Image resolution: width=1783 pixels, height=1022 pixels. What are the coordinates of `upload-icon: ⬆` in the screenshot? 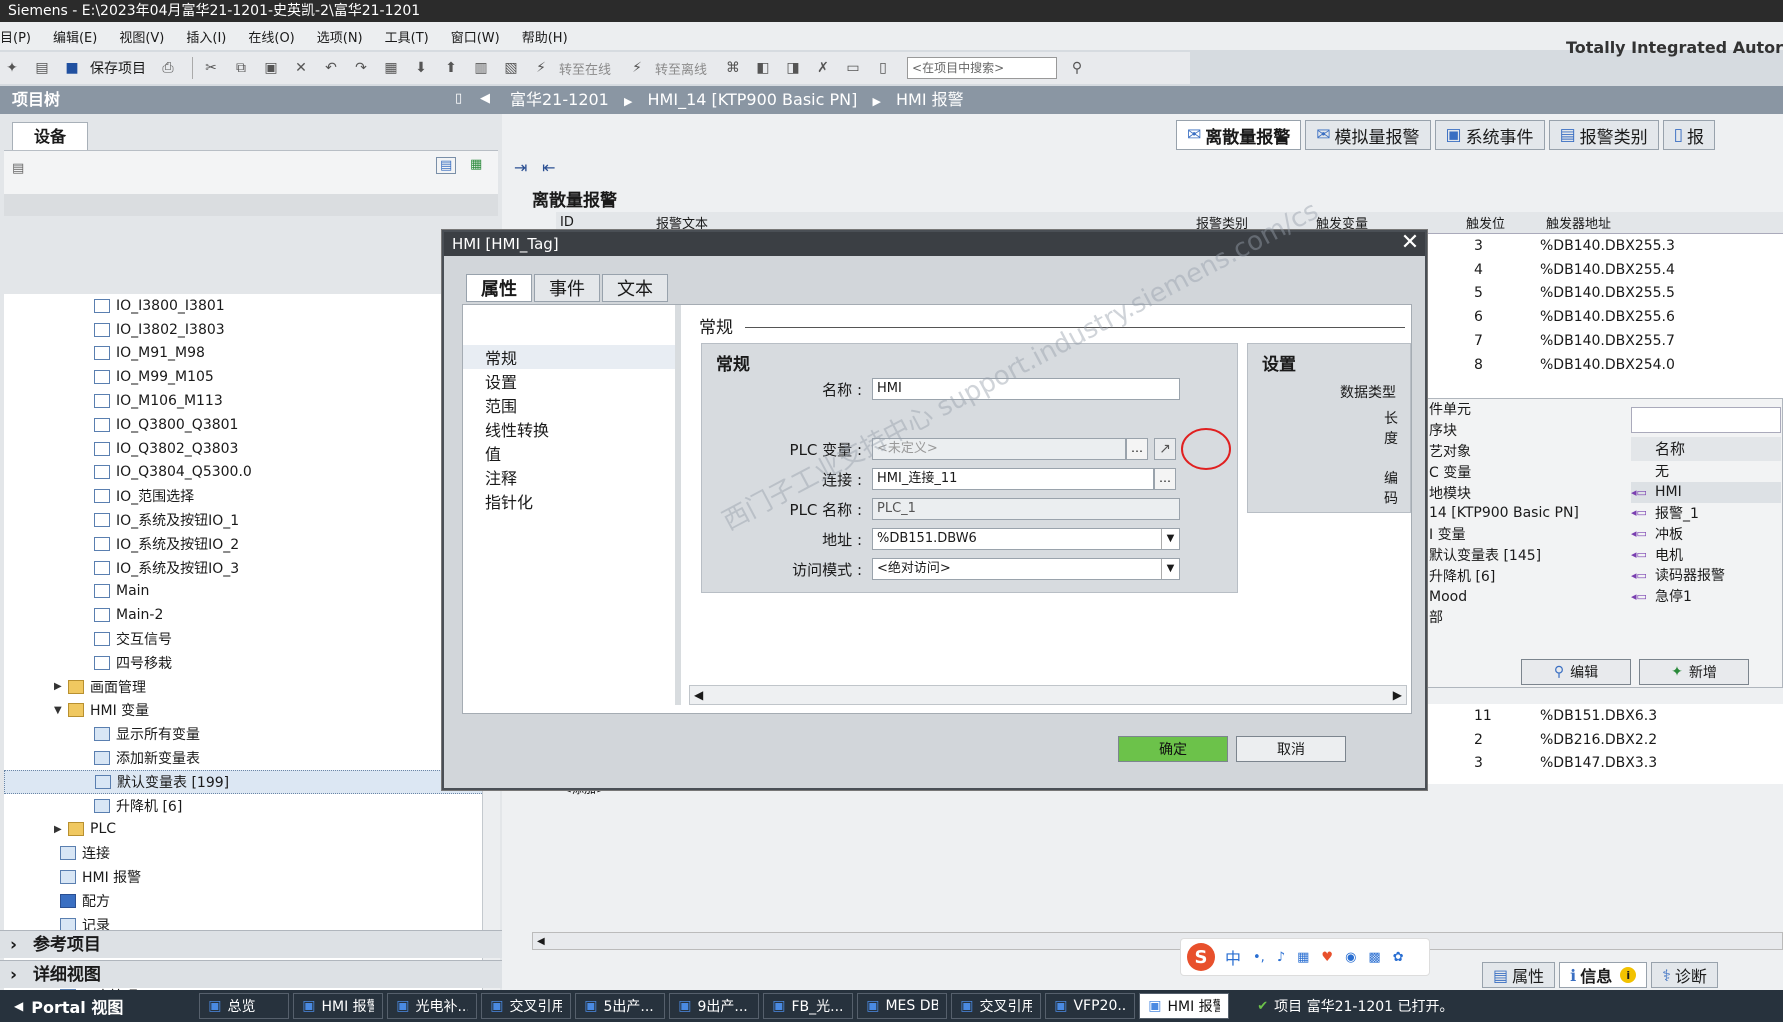 It's located at (451, 68).